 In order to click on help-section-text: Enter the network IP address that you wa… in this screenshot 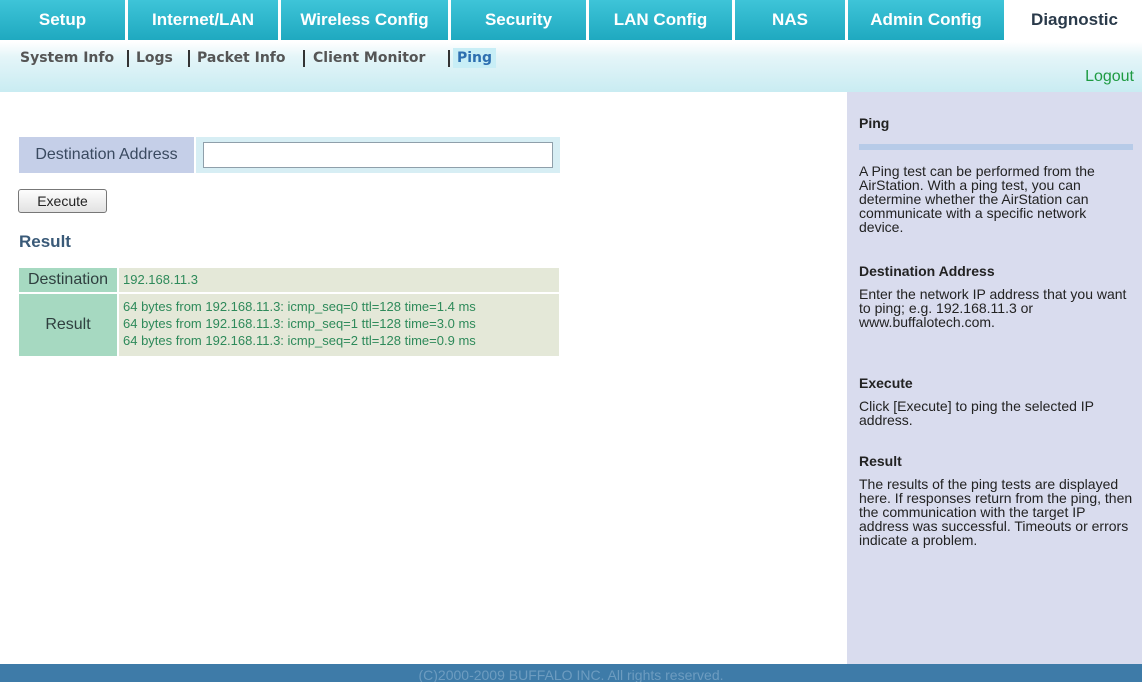, I will do `click(993, 308)`.